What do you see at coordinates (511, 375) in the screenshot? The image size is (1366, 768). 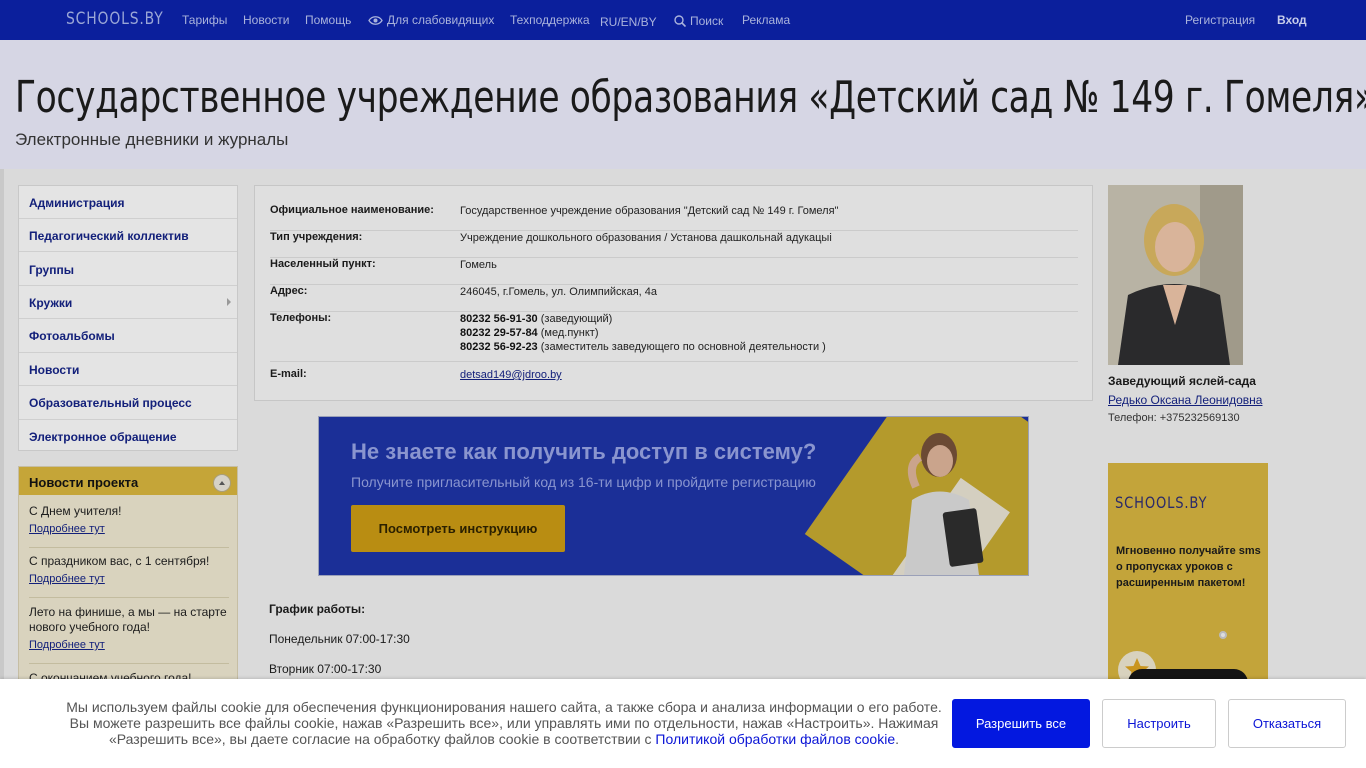 I see `email-link: detsad149@jdroo.by` at bounding box center [511, 375].